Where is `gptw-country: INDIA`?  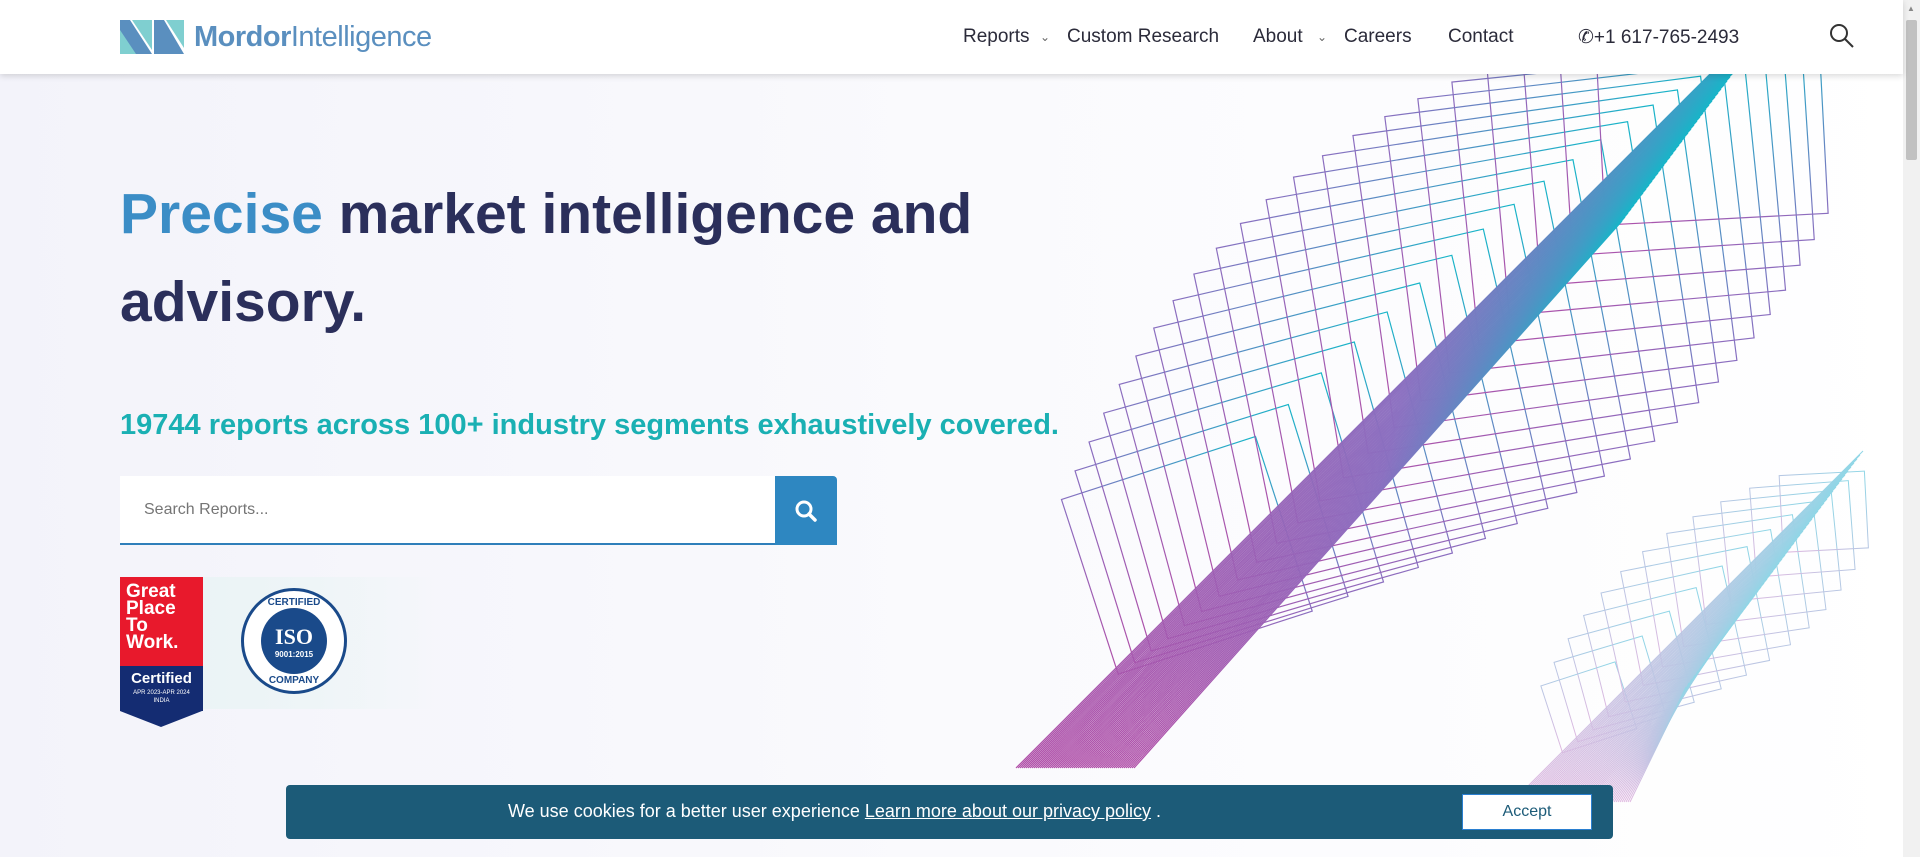 gptw-country: INDIA is located at coordinates (161, 701).